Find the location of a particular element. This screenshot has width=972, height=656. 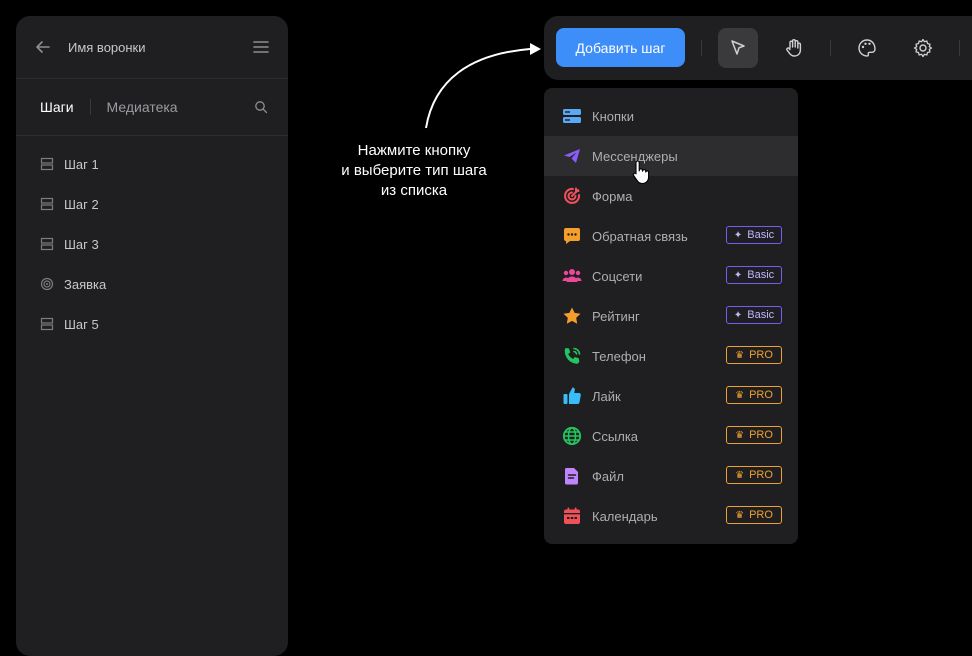

step-label: Шаг 2 is located at coordinates (81, 204).